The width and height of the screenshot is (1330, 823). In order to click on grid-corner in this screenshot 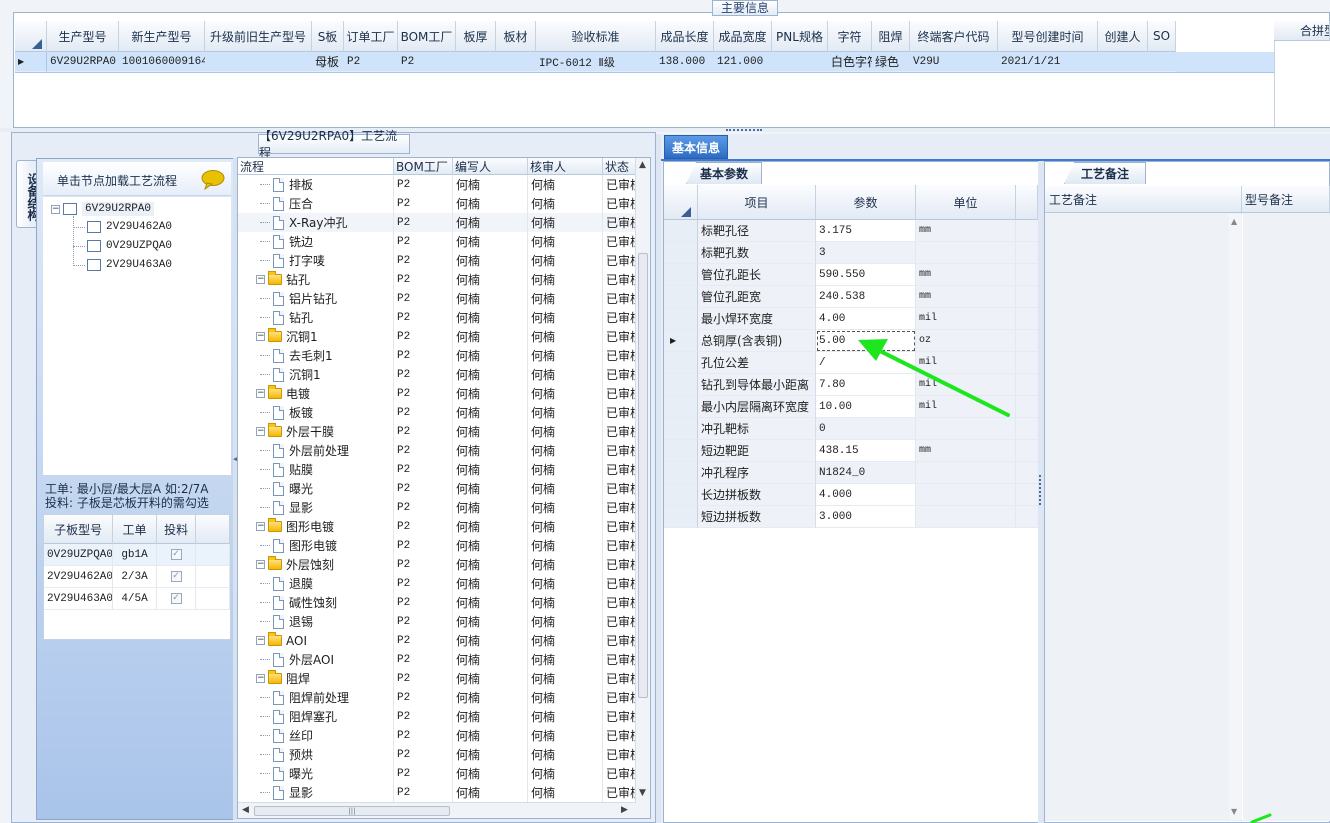, I will do `click(31, 36)`.